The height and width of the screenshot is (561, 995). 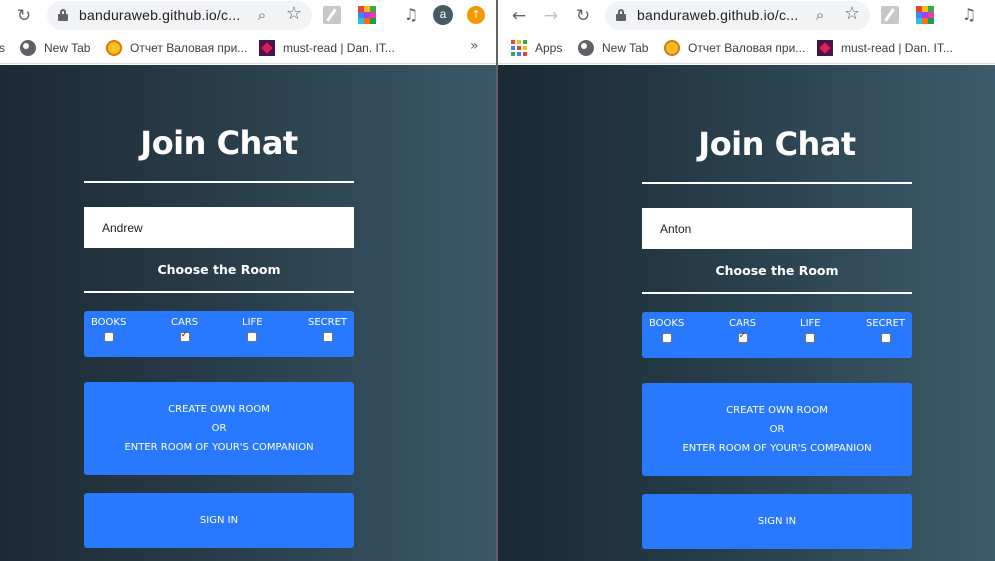 What do you see at coordinates (519, 48) in the screenshot?
I see `apps-icon` at bounding box center [519, 48].